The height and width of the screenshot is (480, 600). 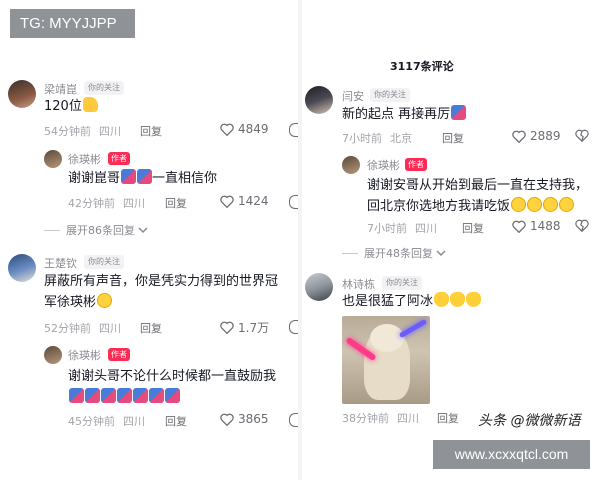 I want to click on comment-meta: 7小时前 北京, so click(x=381, y=138).